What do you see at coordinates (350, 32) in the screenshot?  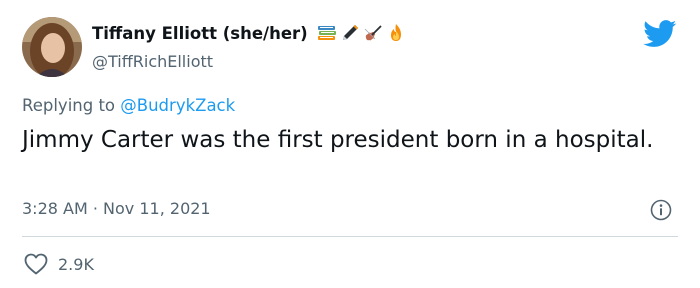 I see `pen-icon` at bounding box center [350, 32].